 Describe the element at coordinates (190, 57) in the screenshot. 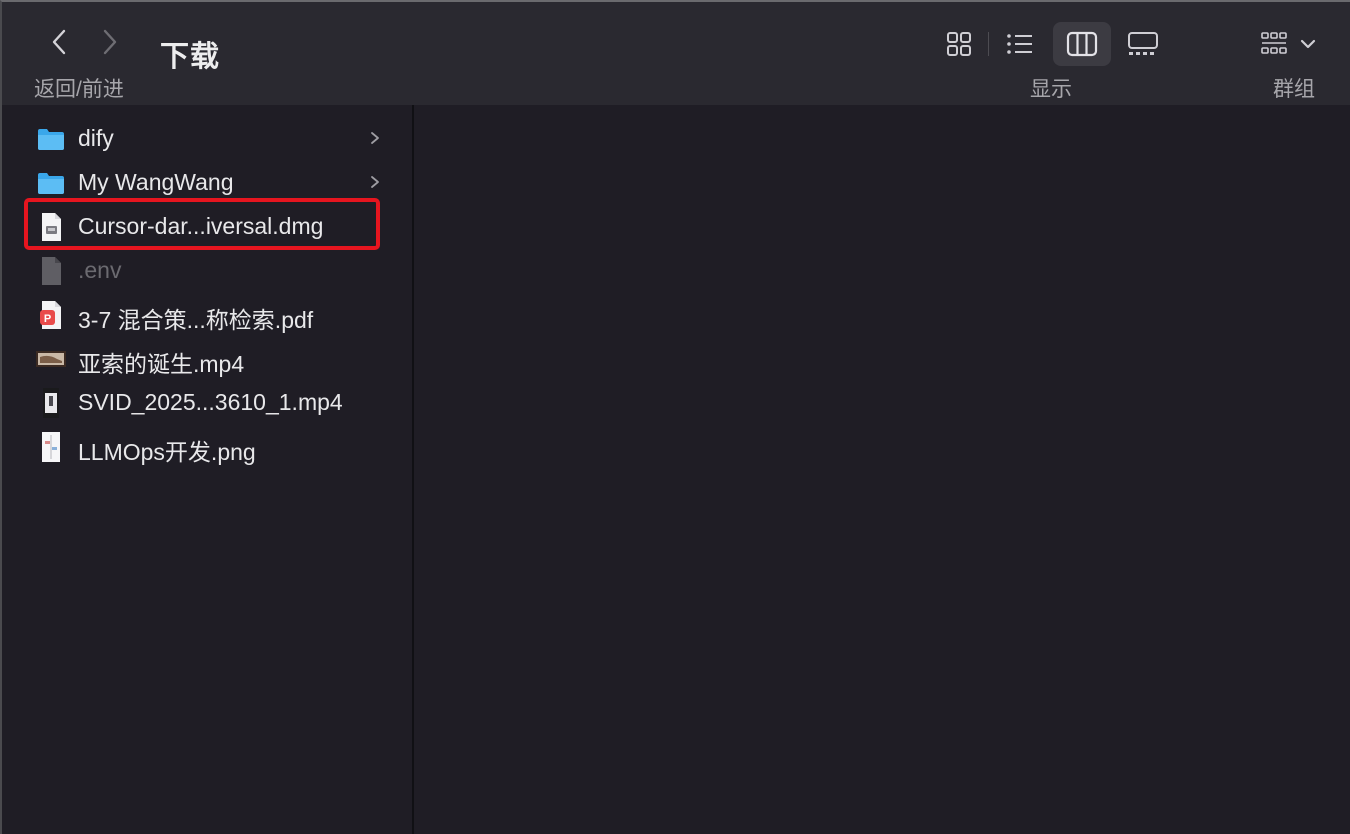

I see `window-title: 下载` at that location.